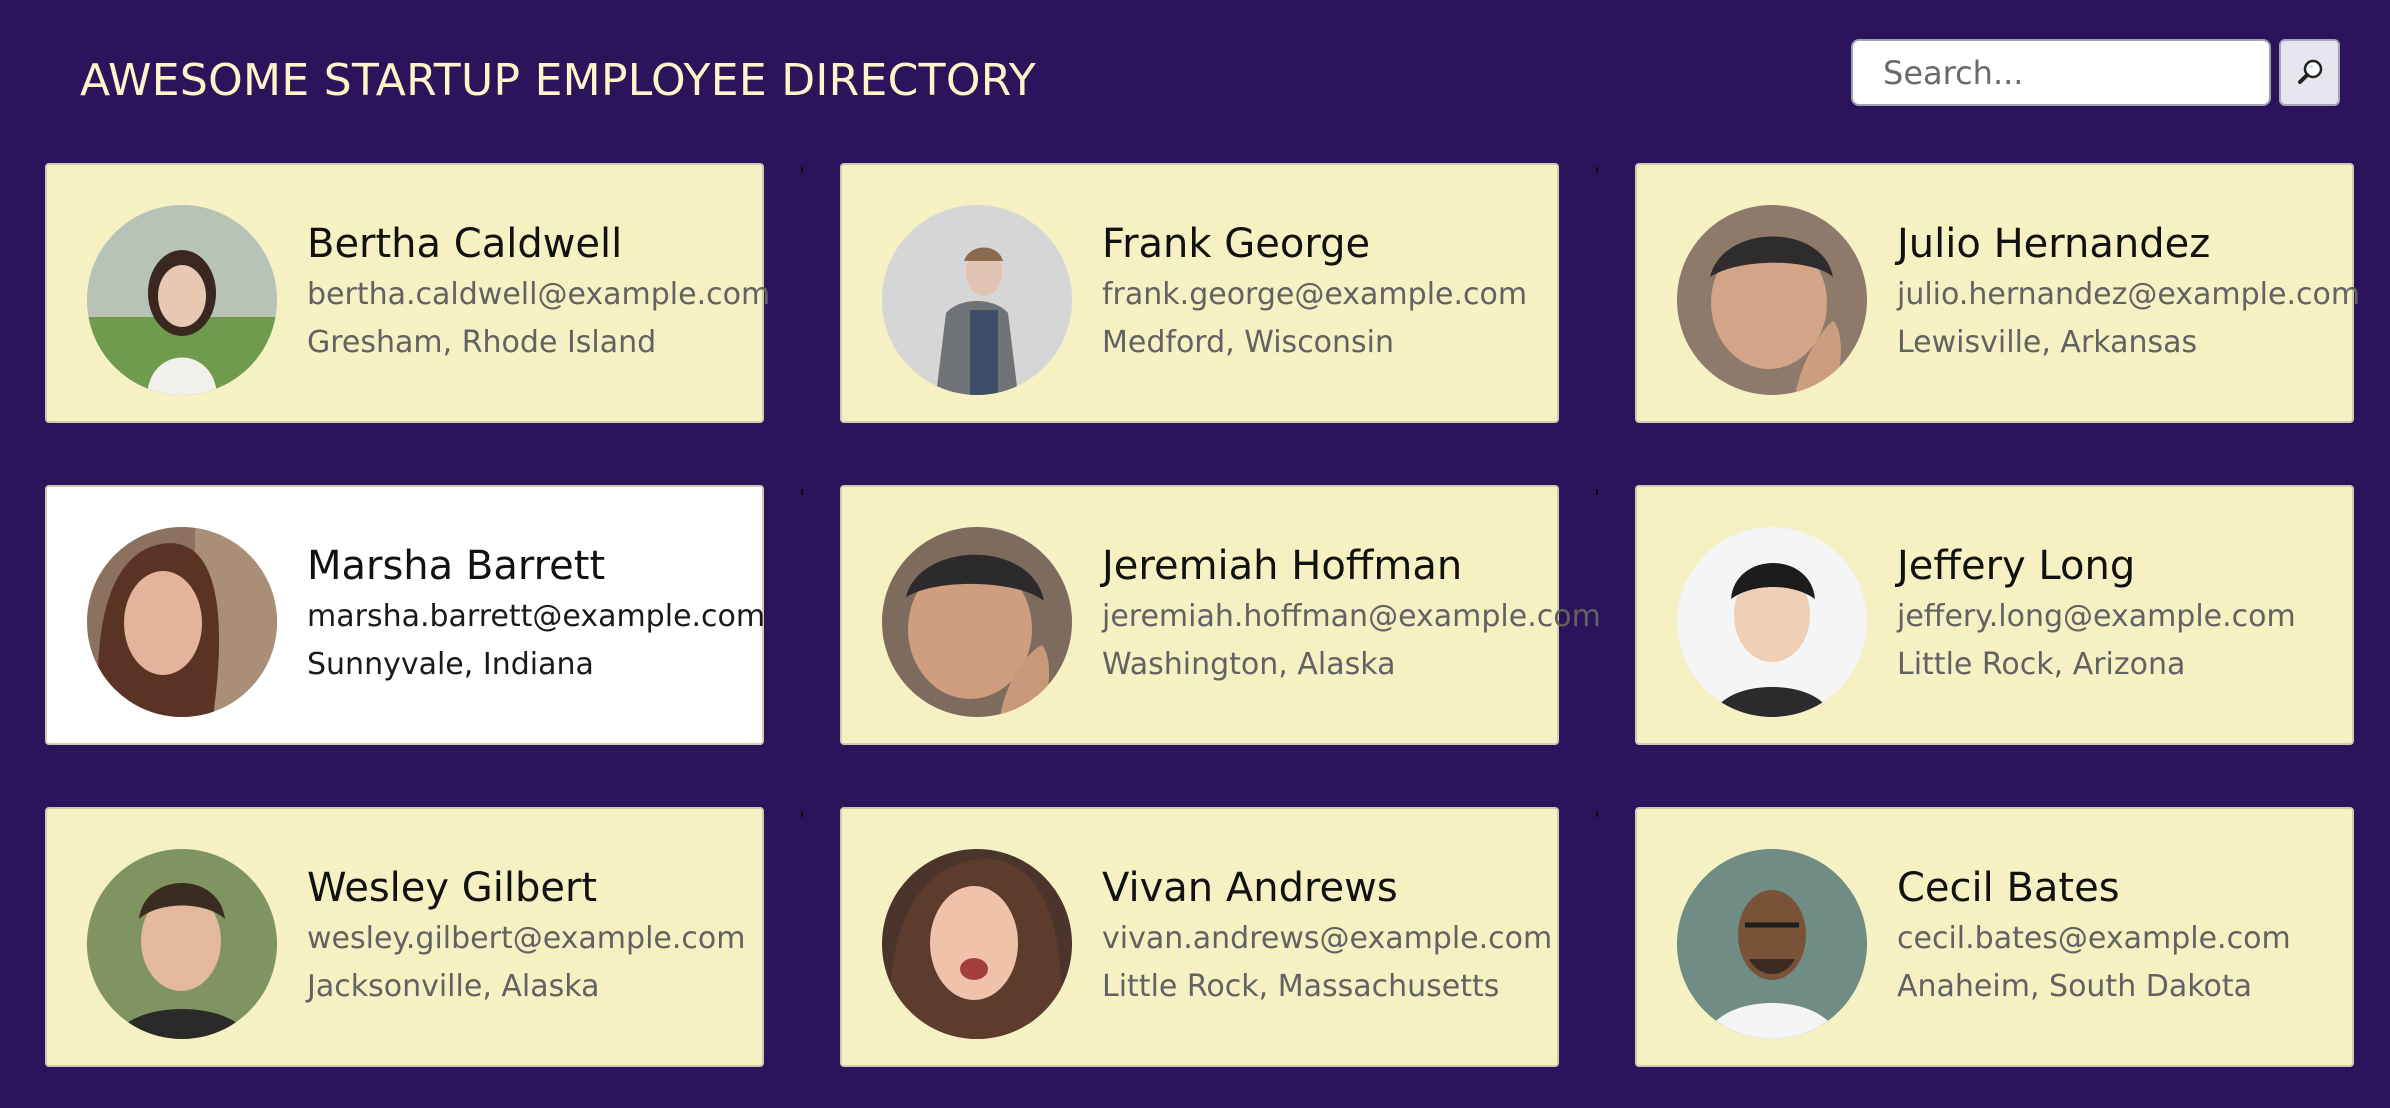 Image resolution: width=2390 pixels, height=1108 pixels. Describe the element at coordinates (1249, 664) in the screenshot. I see `employee-location: Washington, Alaska` at that location.